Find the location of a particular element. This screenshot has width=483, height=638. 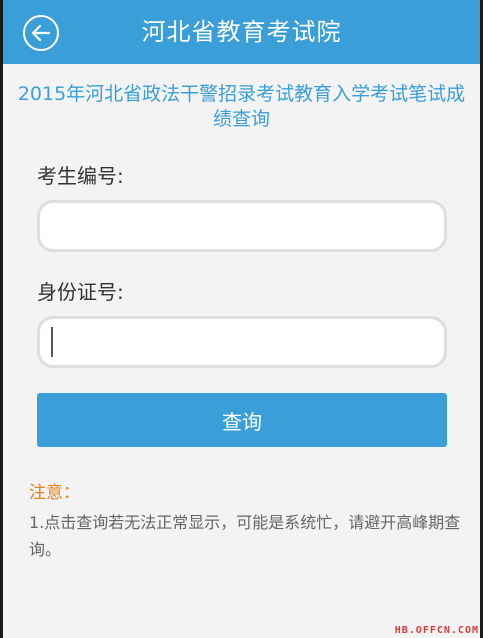

exam-number-label: 考生编号: is located at coordinates (80, 176).